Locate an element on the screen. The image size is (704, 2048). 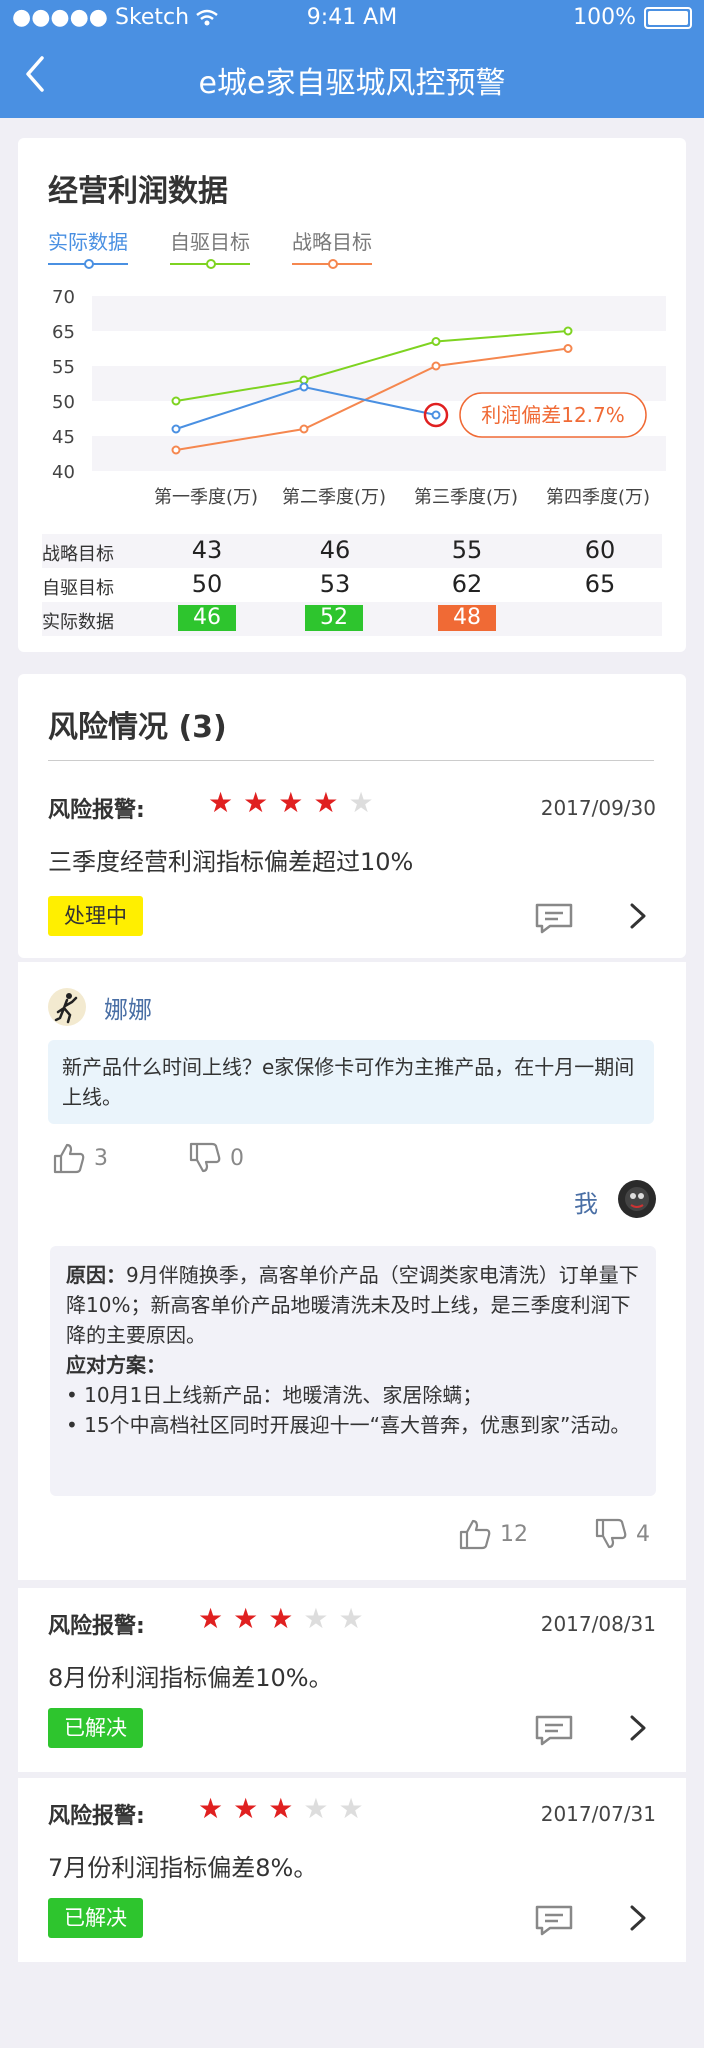
status-badge-resolved: 已解决 is located at coordinates (95, 1728).